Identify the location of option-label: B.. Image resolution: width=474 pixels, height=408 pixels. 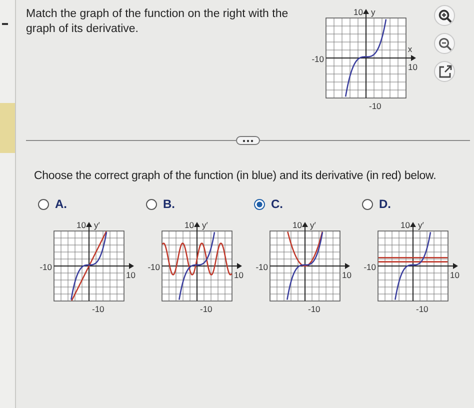
(169, 204).